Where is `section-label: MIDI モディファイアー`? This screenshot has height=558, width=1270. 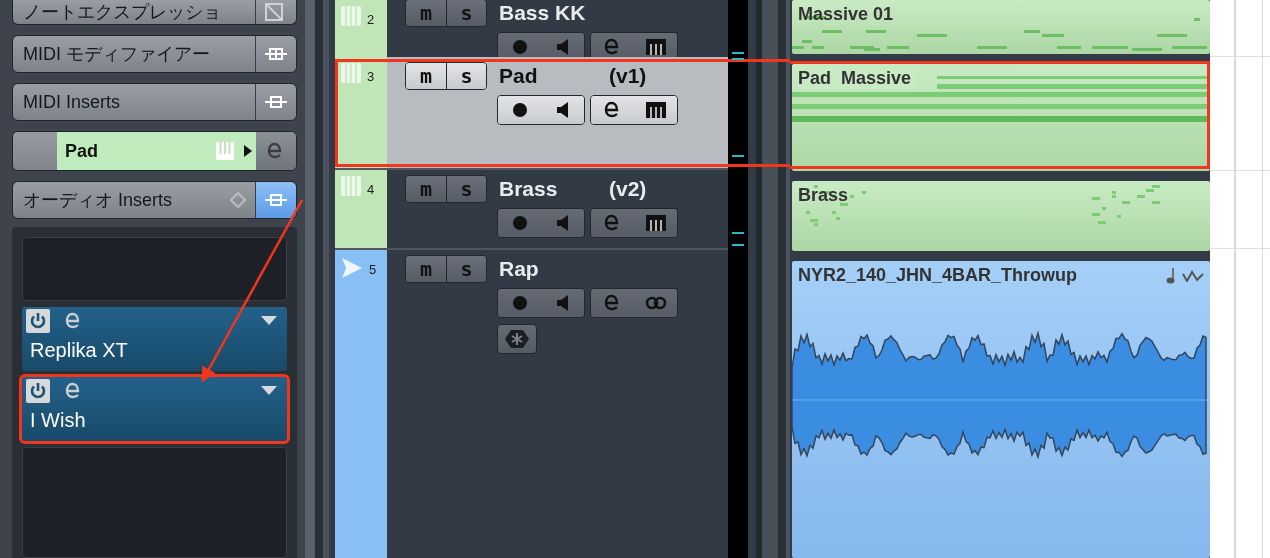
section-label: MIDI モディファイアー is located at coordinates (116, 54).